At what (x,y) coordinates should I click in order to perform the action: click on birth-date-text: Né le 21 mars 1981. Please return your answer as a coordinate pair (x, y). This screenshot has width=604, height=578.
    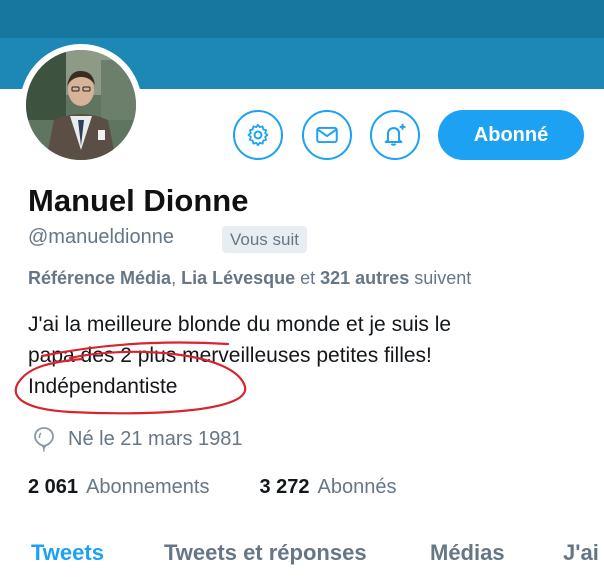
    Looking at the image, I should click on (155, 438).